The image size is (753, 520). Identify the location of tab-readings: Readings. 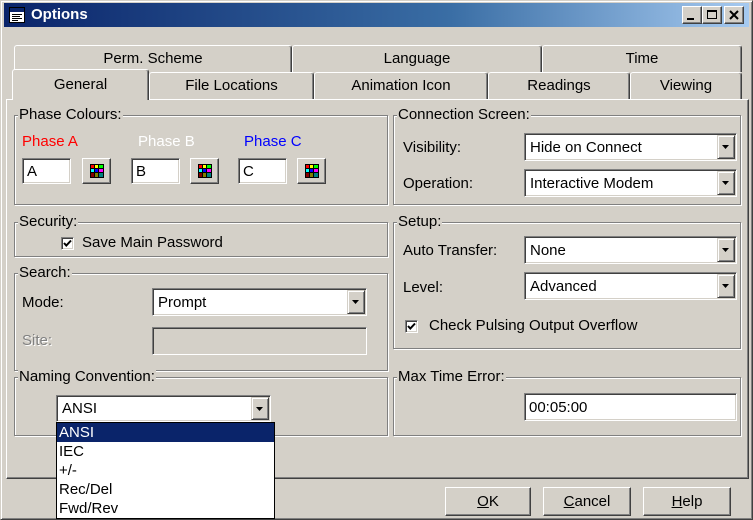
(559, 86).